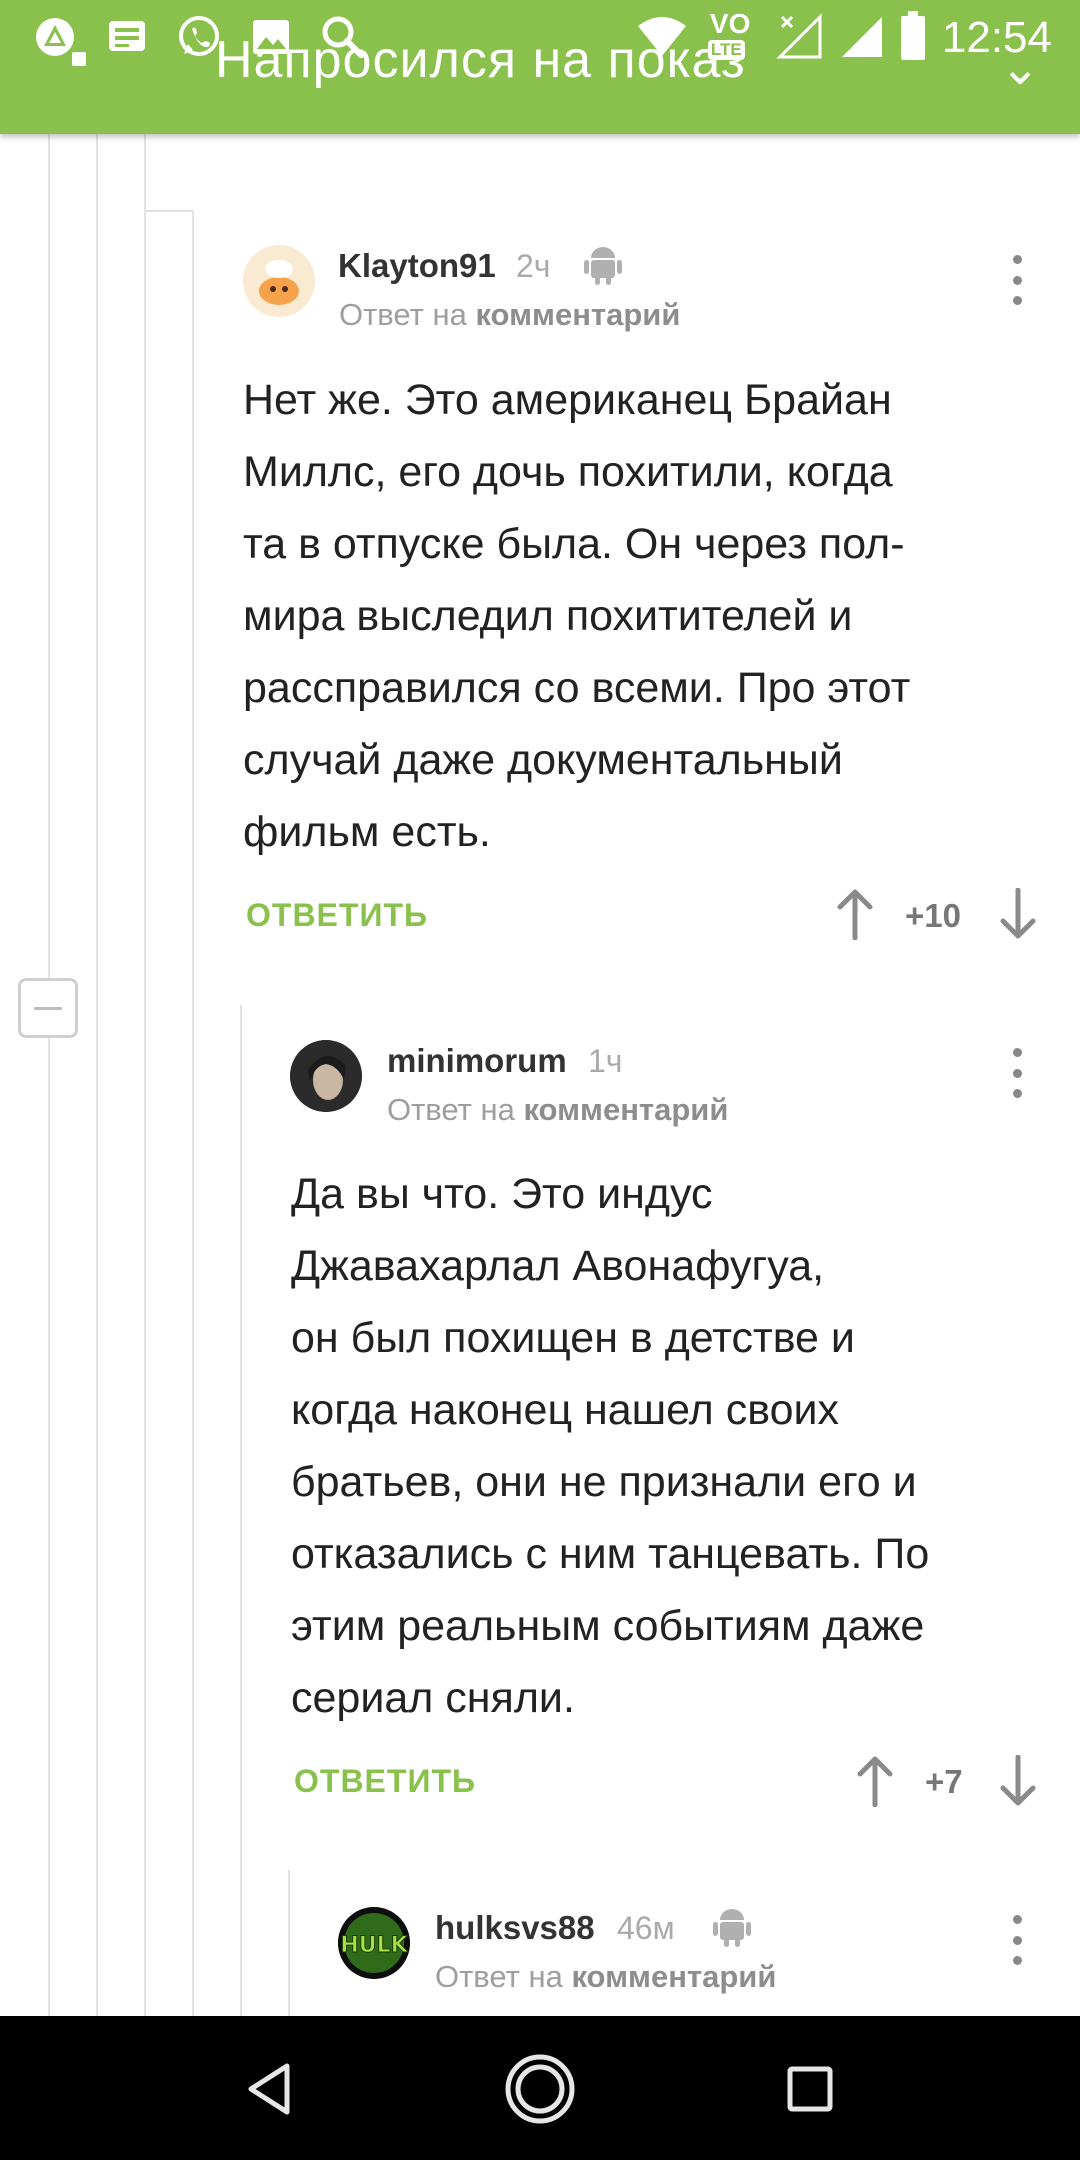 The image size is (1080, 2160). Describe the element at coordinates (567, 400) in the screenshot. I see `comment-line: Нет же. Это американец Брайан` at that location.